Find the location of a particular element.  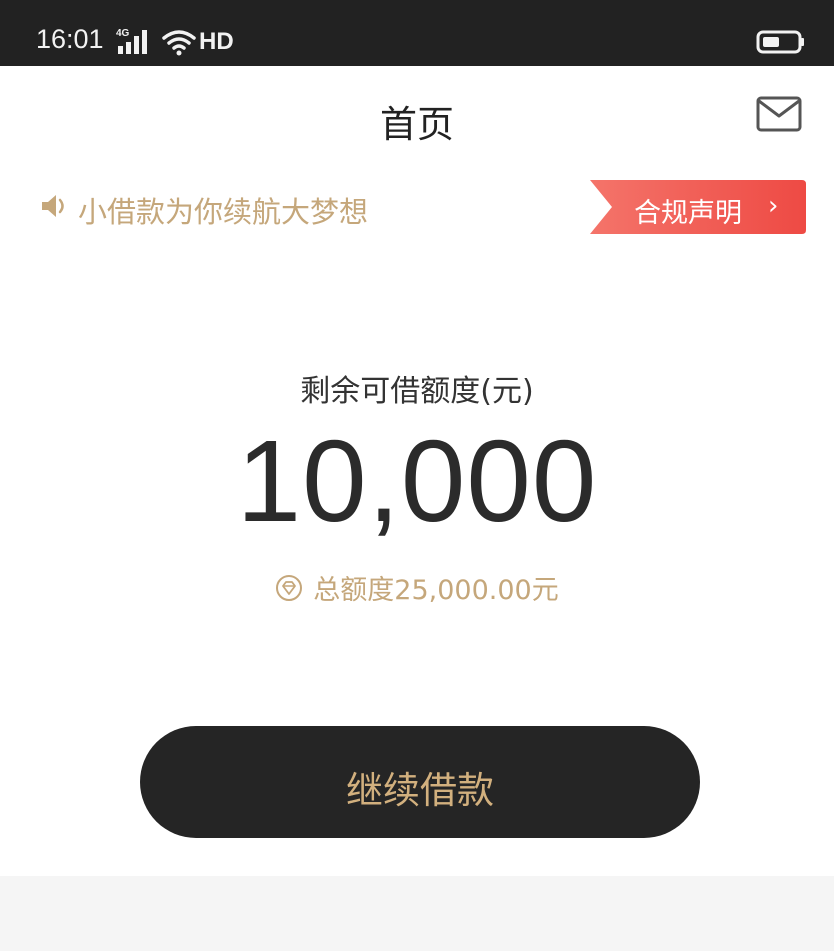

compliance-label: 合规声明 is located at coordinates (688, 213).